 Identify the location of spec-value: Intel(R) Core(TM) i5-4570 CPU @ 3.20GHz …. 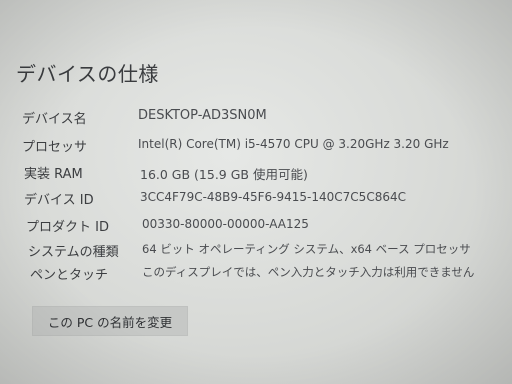
(293, 144).